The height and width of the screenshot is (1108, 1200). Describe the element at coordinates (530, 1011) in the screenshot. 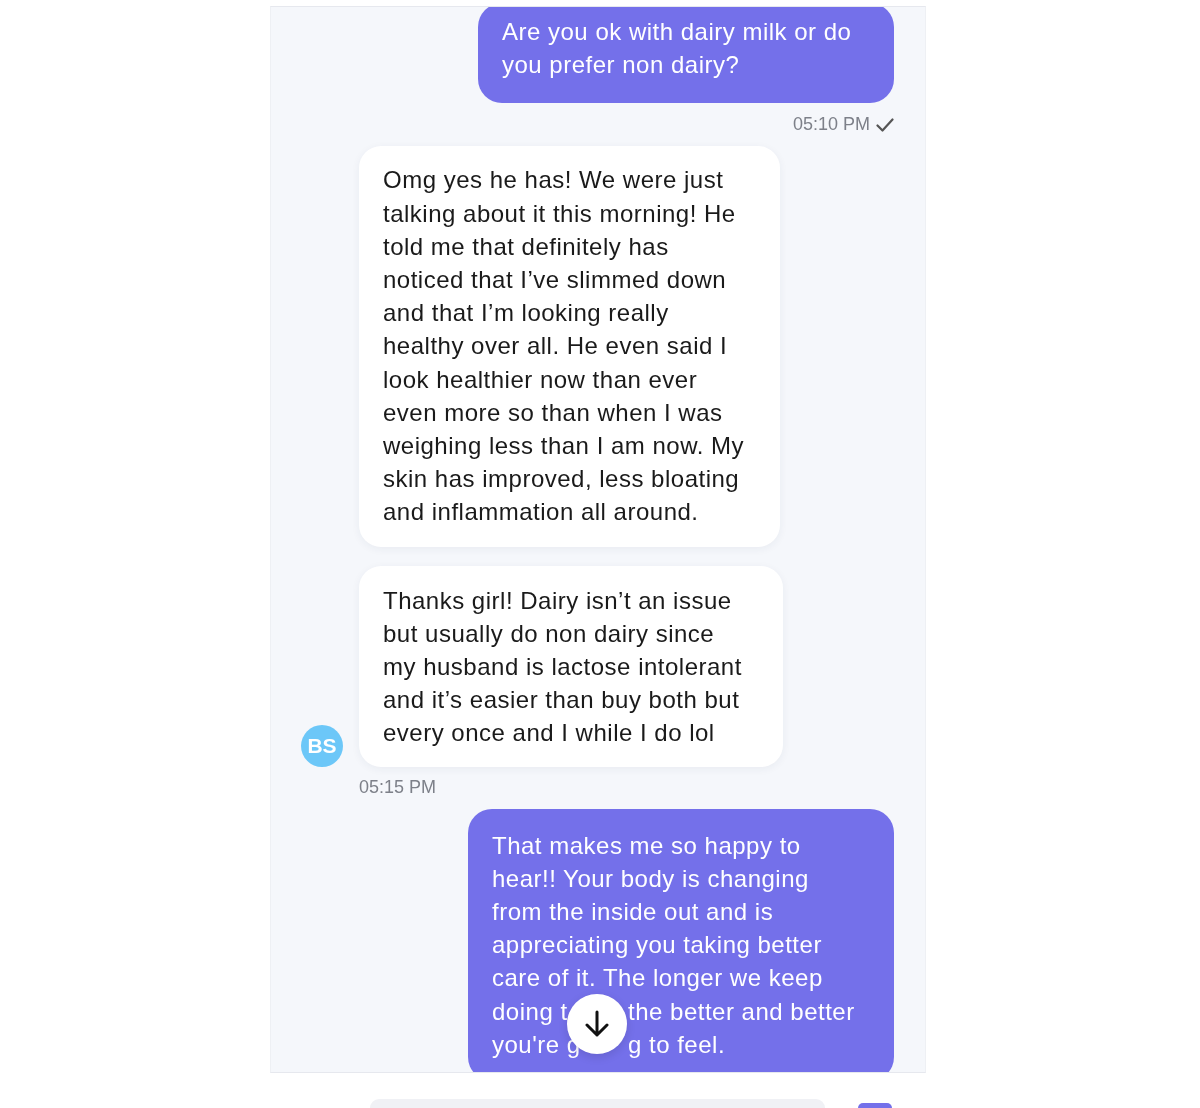

I see `message-text: doing t` at that location.